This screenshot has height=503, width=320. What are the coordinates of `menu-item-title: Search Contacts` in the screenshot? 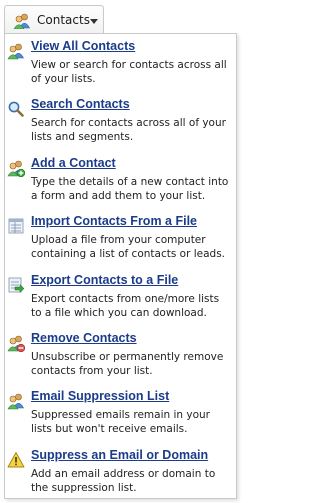 It's located at (80, 104).